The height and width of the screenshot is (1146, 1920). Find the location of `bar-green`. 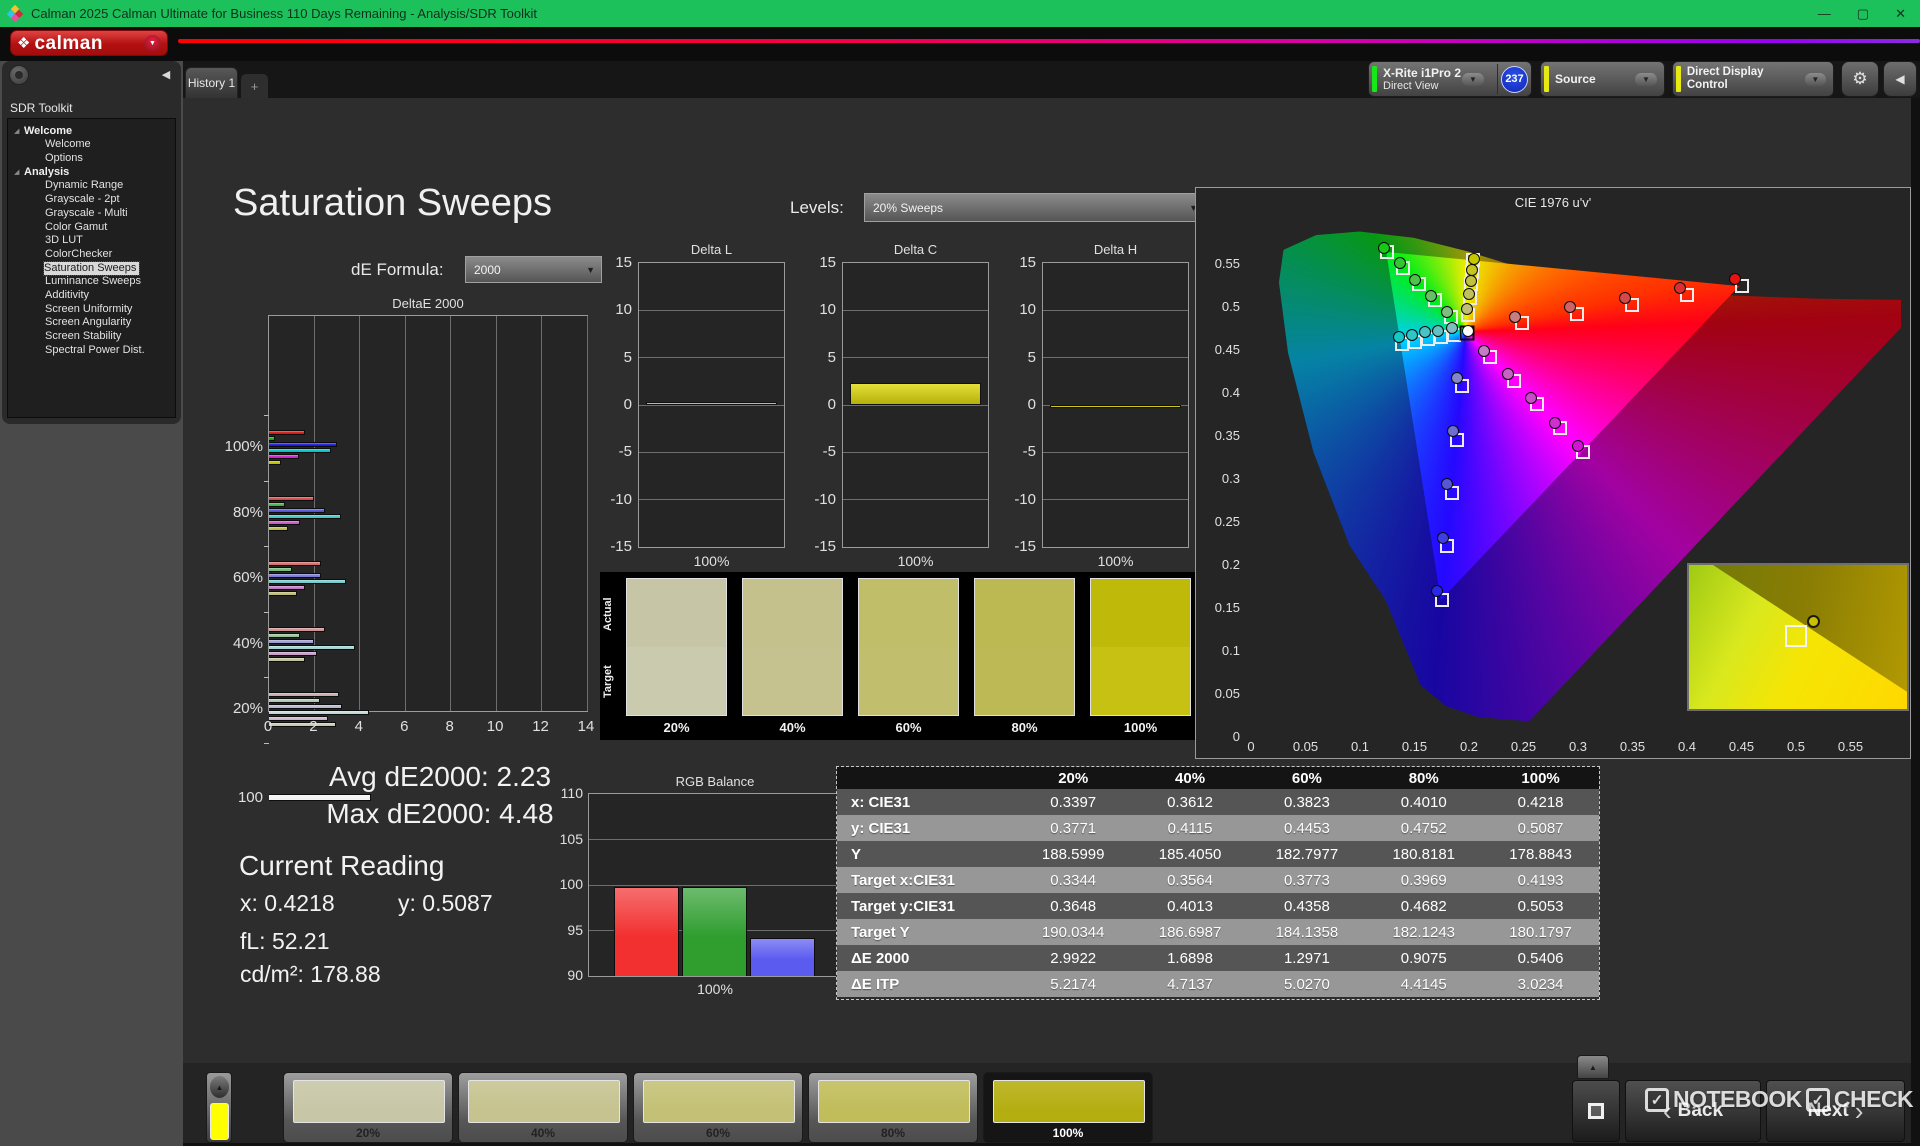

bar-green is located at coordinates (714, 931).